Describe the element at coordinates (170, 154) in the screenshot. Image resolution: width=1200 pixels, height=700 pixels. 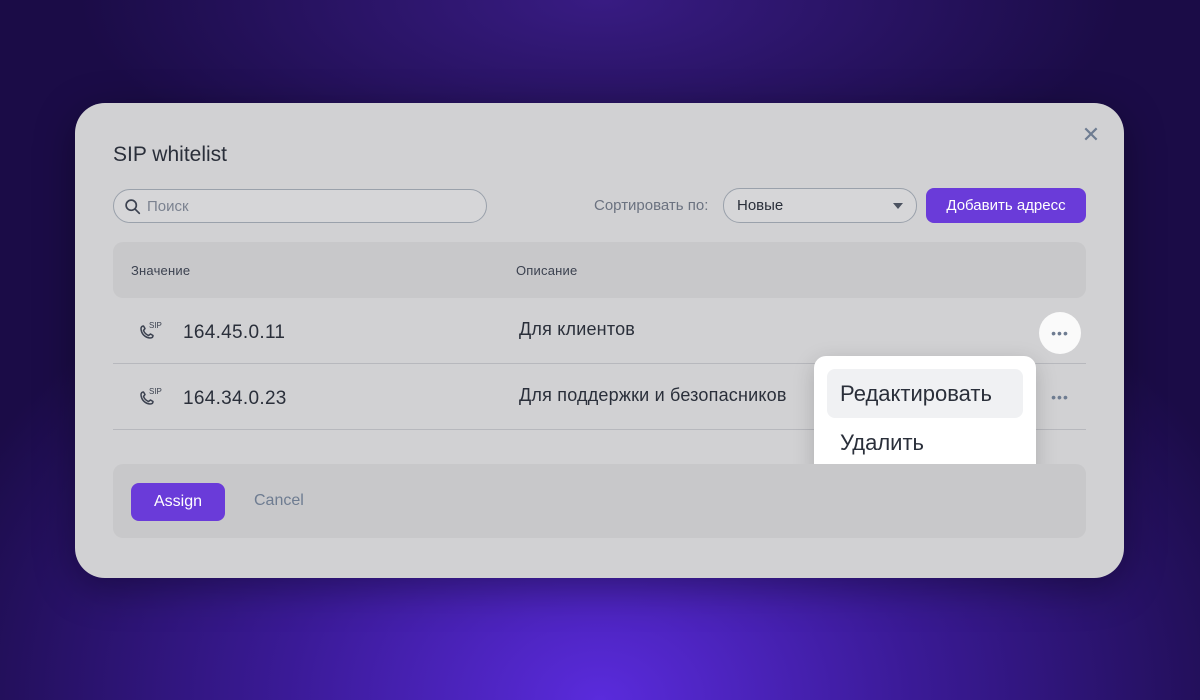
I see `modal-title: SIP whitelist` at that location.